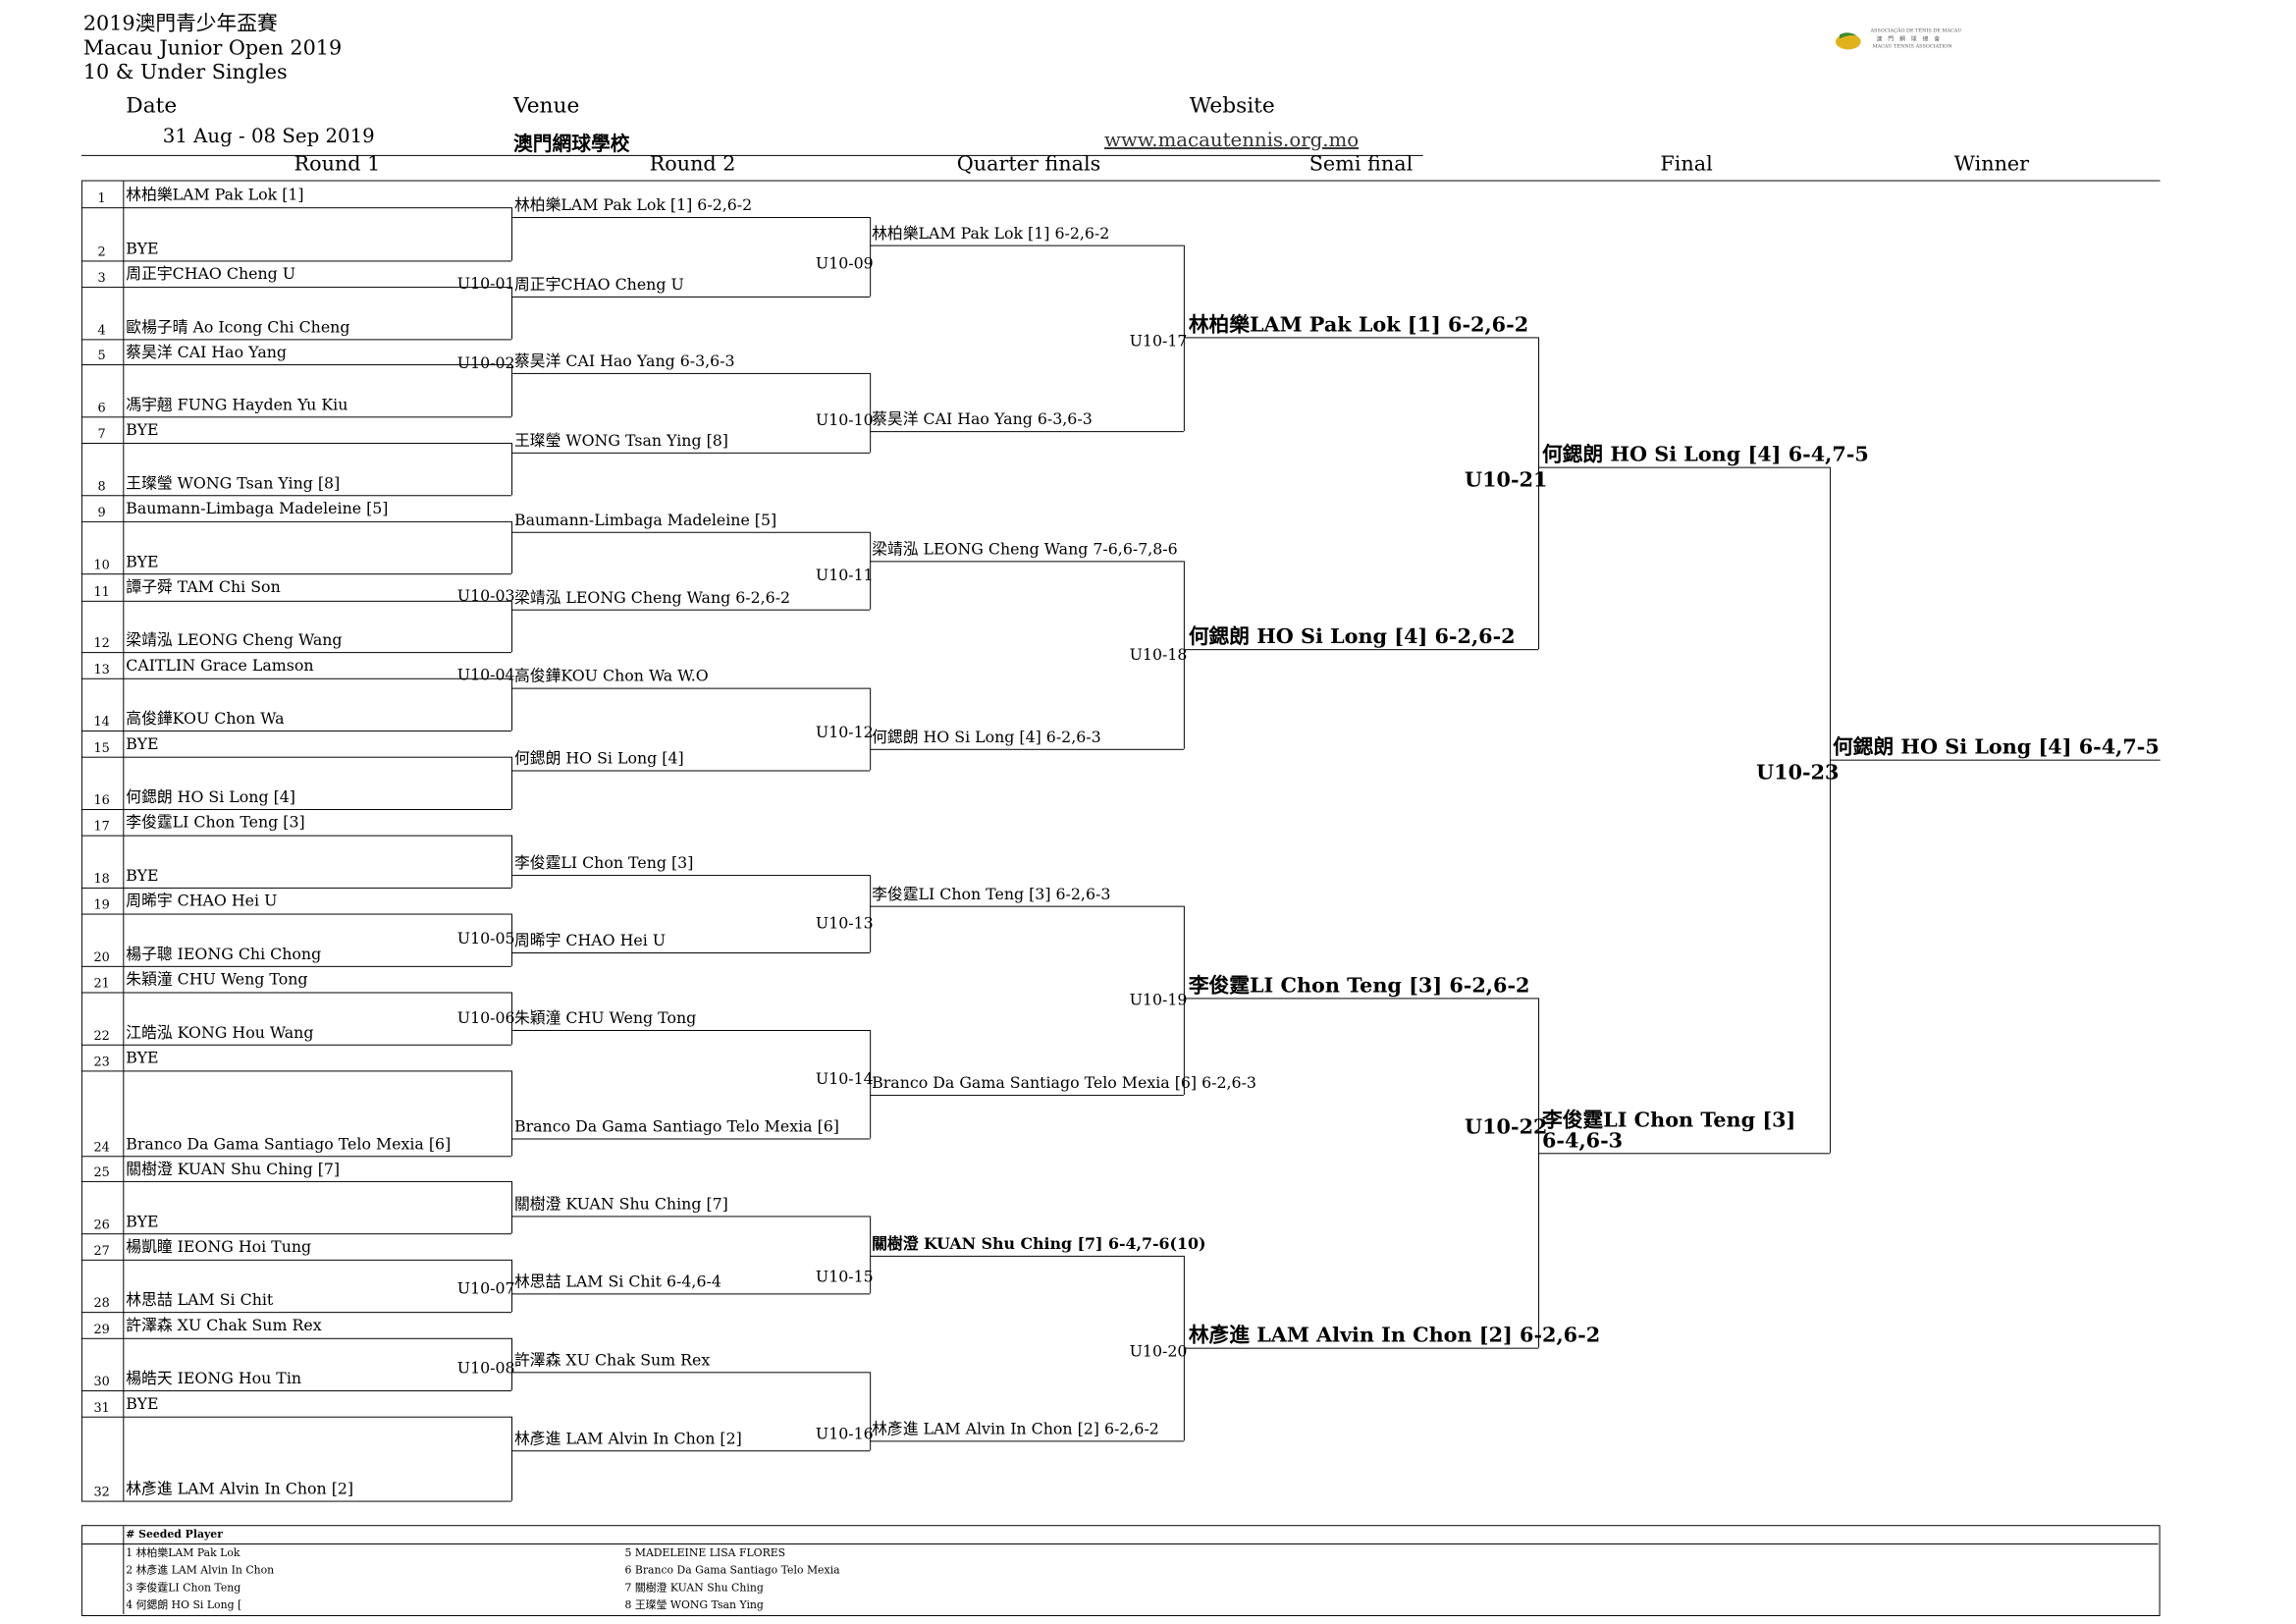 The width and height of the screenshot is (2296, 1624). What do you see at coordinates (101, 1172) in the screenshot?
I see `draw-position: 25` at bounding box center [101, 1172].